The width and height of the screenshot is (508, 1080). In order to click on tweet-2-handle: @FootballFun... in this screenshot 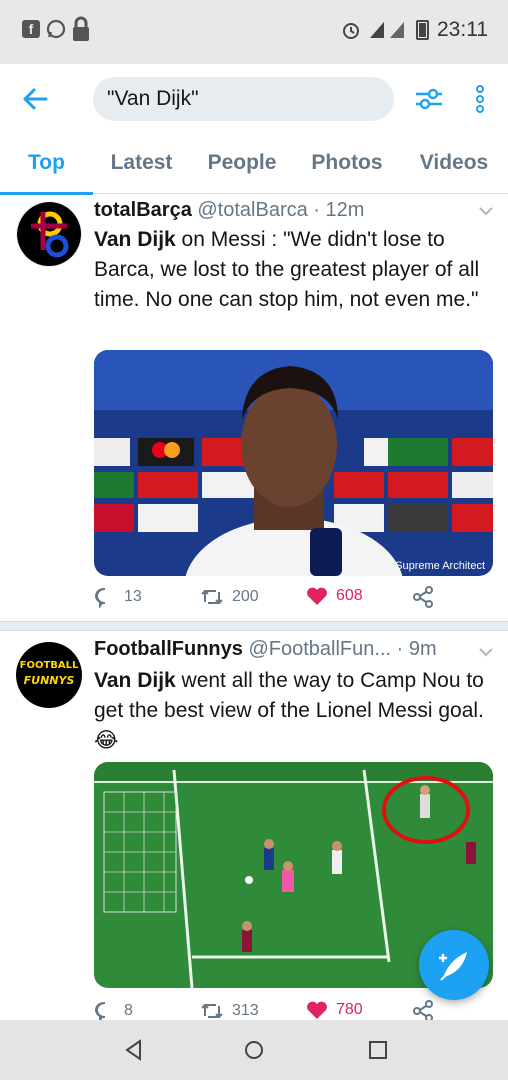, I will do `click(320, 649)`.